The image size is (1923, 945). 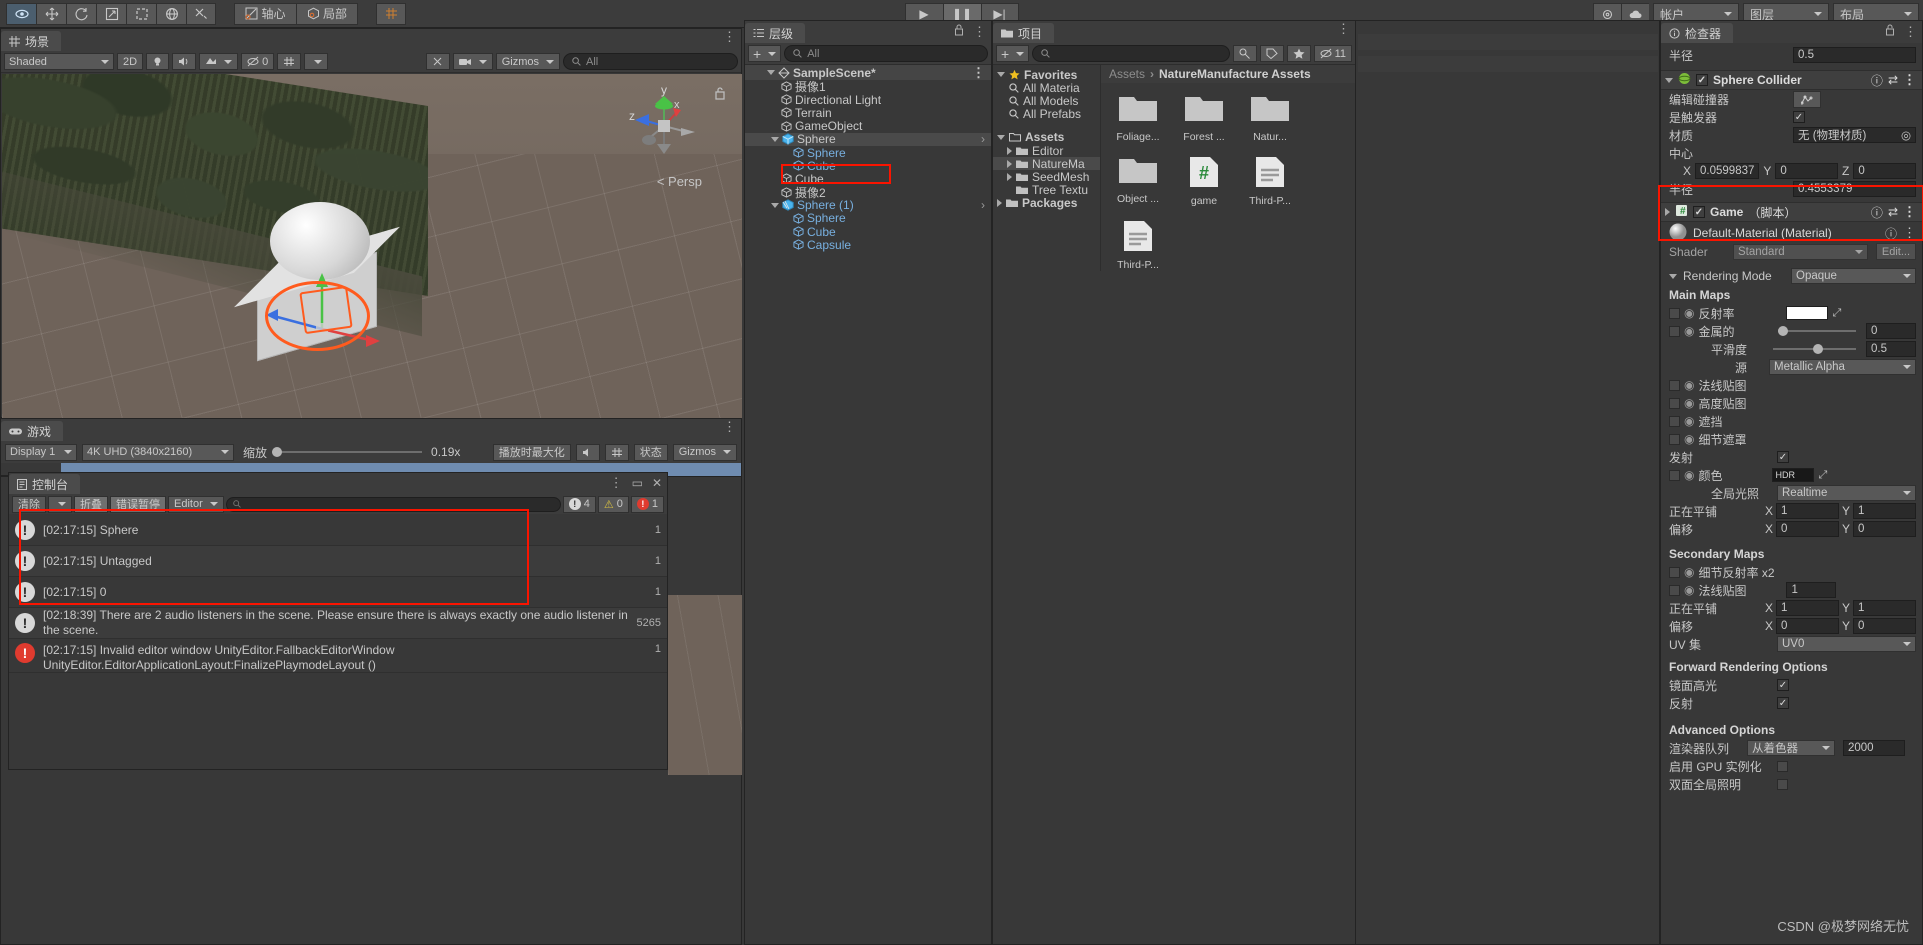 I want to click on mute-audio-button, so click(x=587, y=452).